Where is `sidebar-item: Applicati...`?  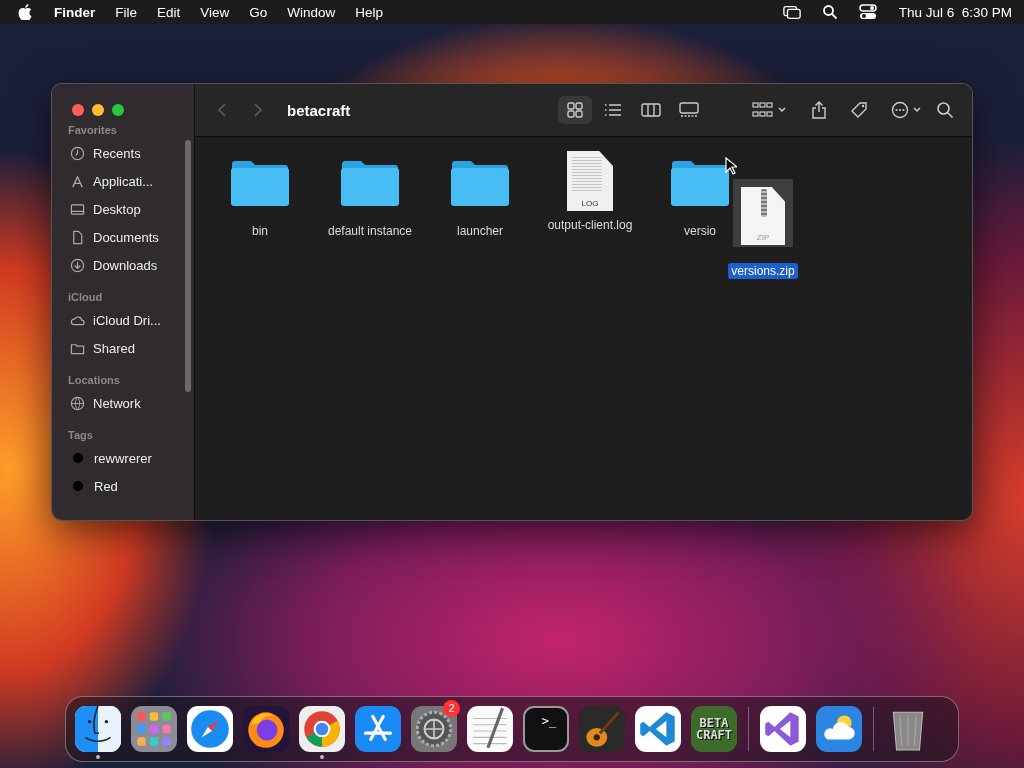
sidebar-item: Applicati... is located at coordinates (130, 181).